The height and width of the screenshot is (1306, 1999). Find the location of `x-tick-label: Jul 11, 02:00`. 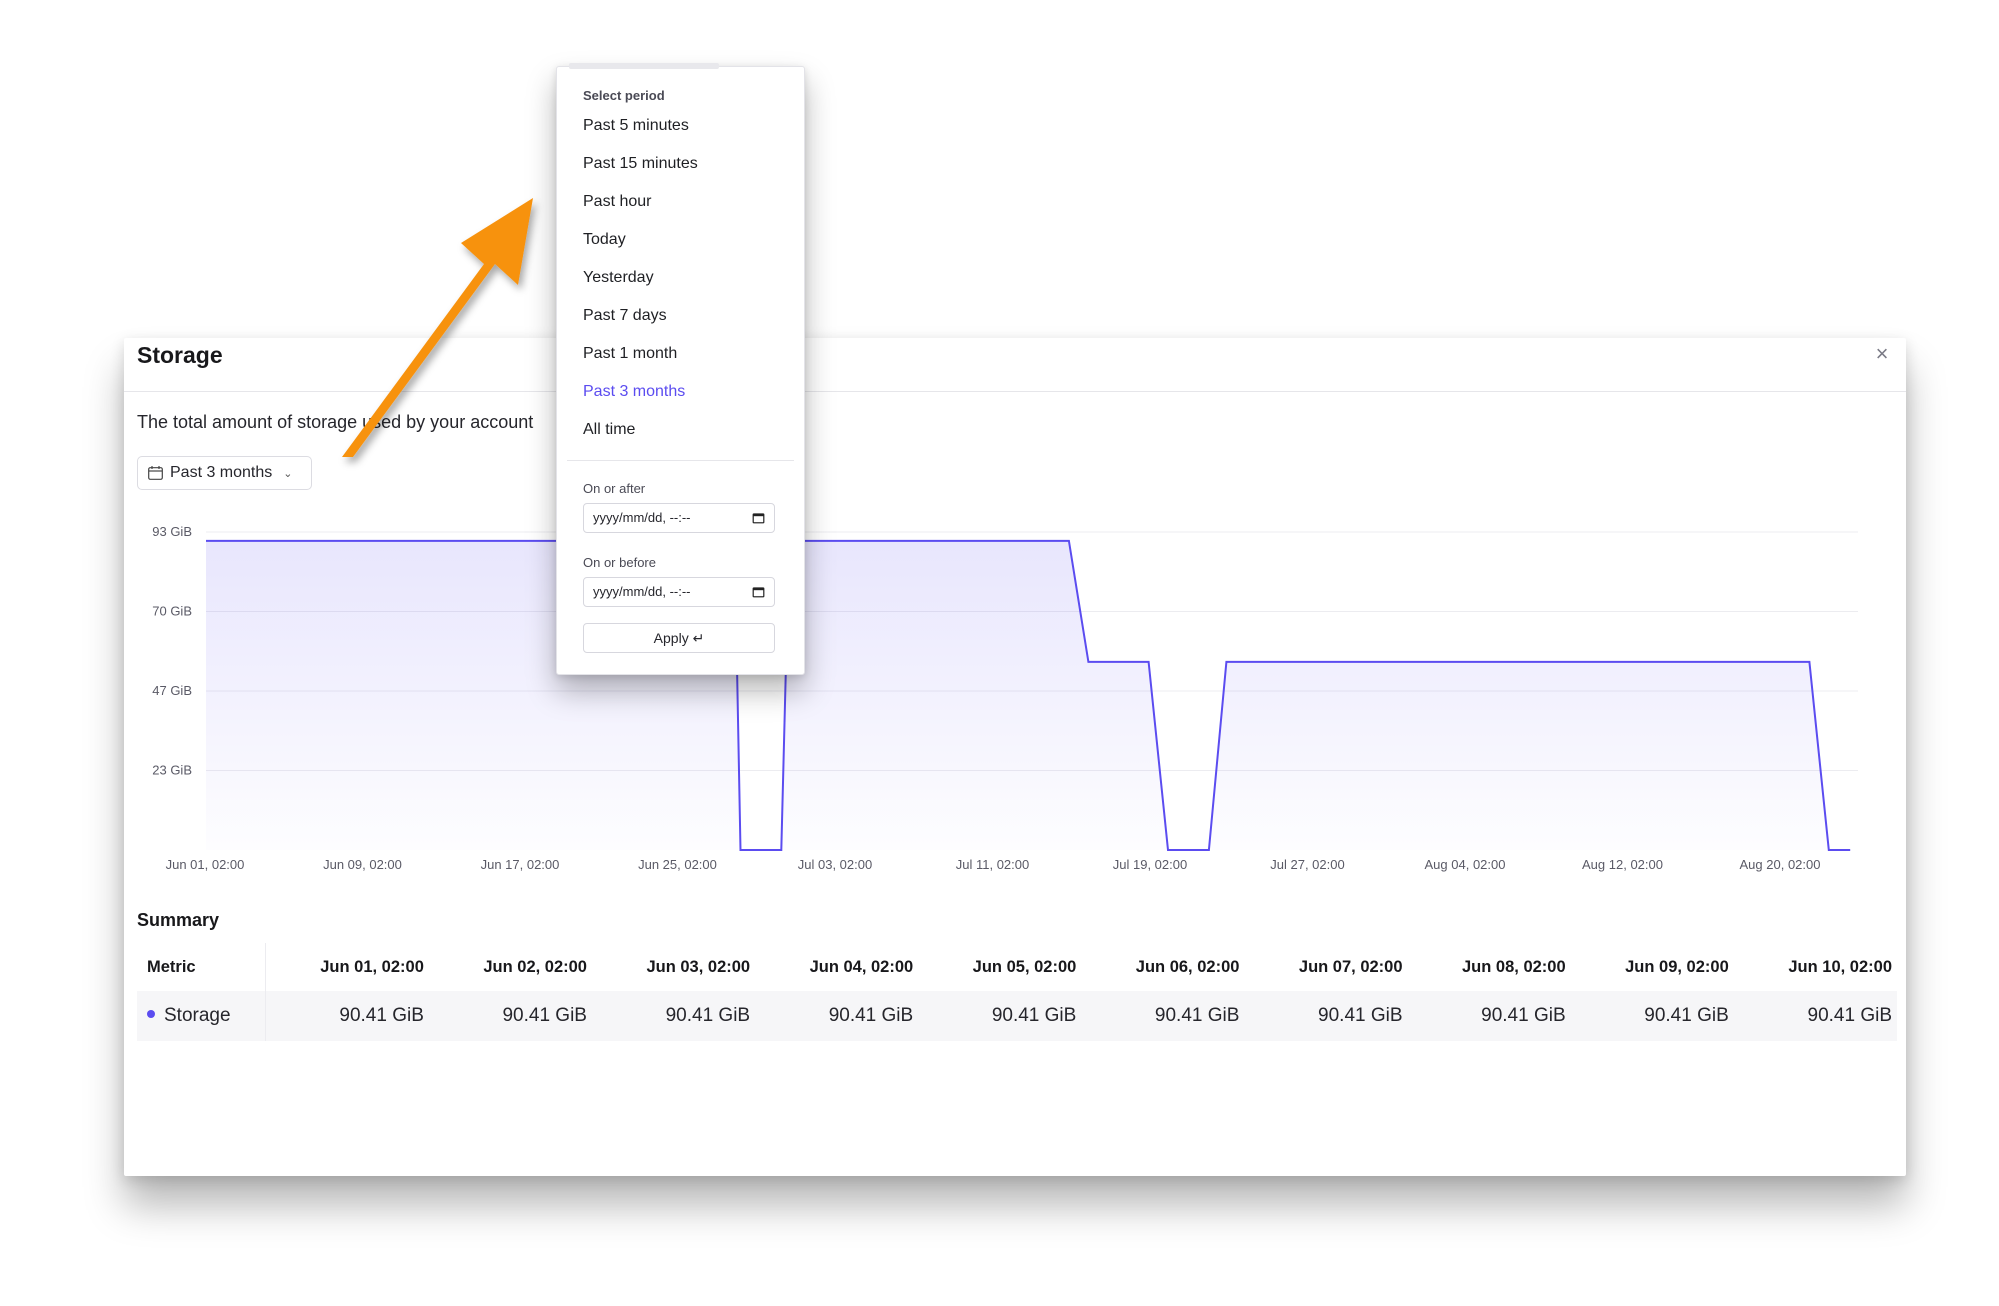

x-tick-label: Jul 11, 02:00 is located at coordinates (992, 864).